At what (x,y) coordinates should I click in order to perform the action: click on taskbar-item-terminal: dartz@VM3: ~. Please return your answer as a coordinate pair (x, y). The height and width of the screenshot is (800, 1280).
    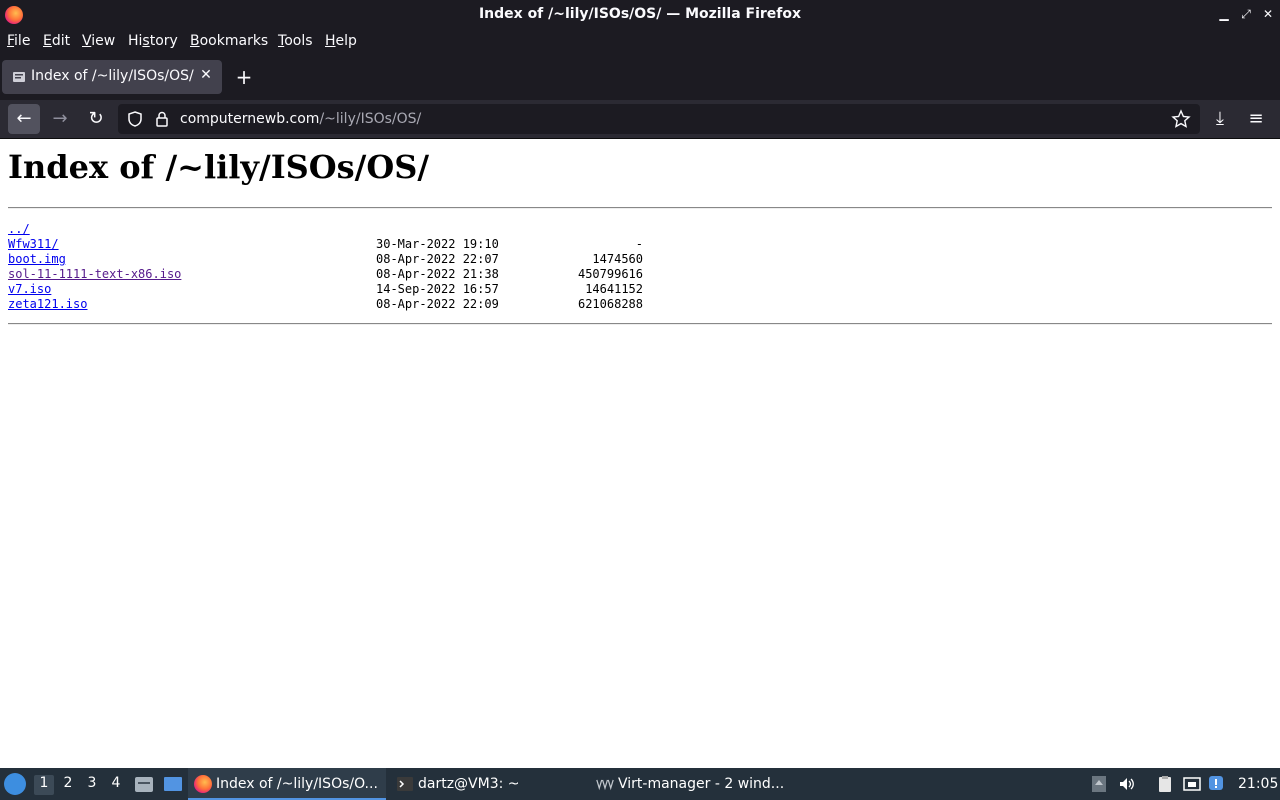
    Looking at the image, I should click on (488, 784).